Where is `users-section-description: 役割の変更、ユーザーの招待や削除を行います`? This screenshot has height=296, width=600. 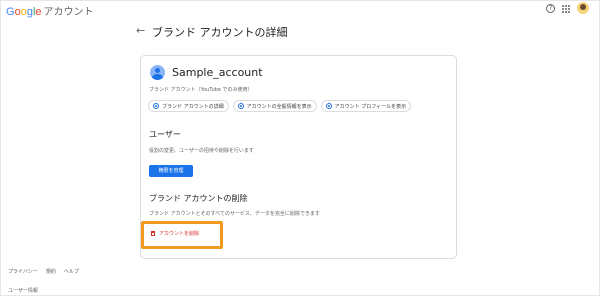 users-section-description: 役割の変更、ユーザーの招待や削除を行います is located at coordinates (201, 151).